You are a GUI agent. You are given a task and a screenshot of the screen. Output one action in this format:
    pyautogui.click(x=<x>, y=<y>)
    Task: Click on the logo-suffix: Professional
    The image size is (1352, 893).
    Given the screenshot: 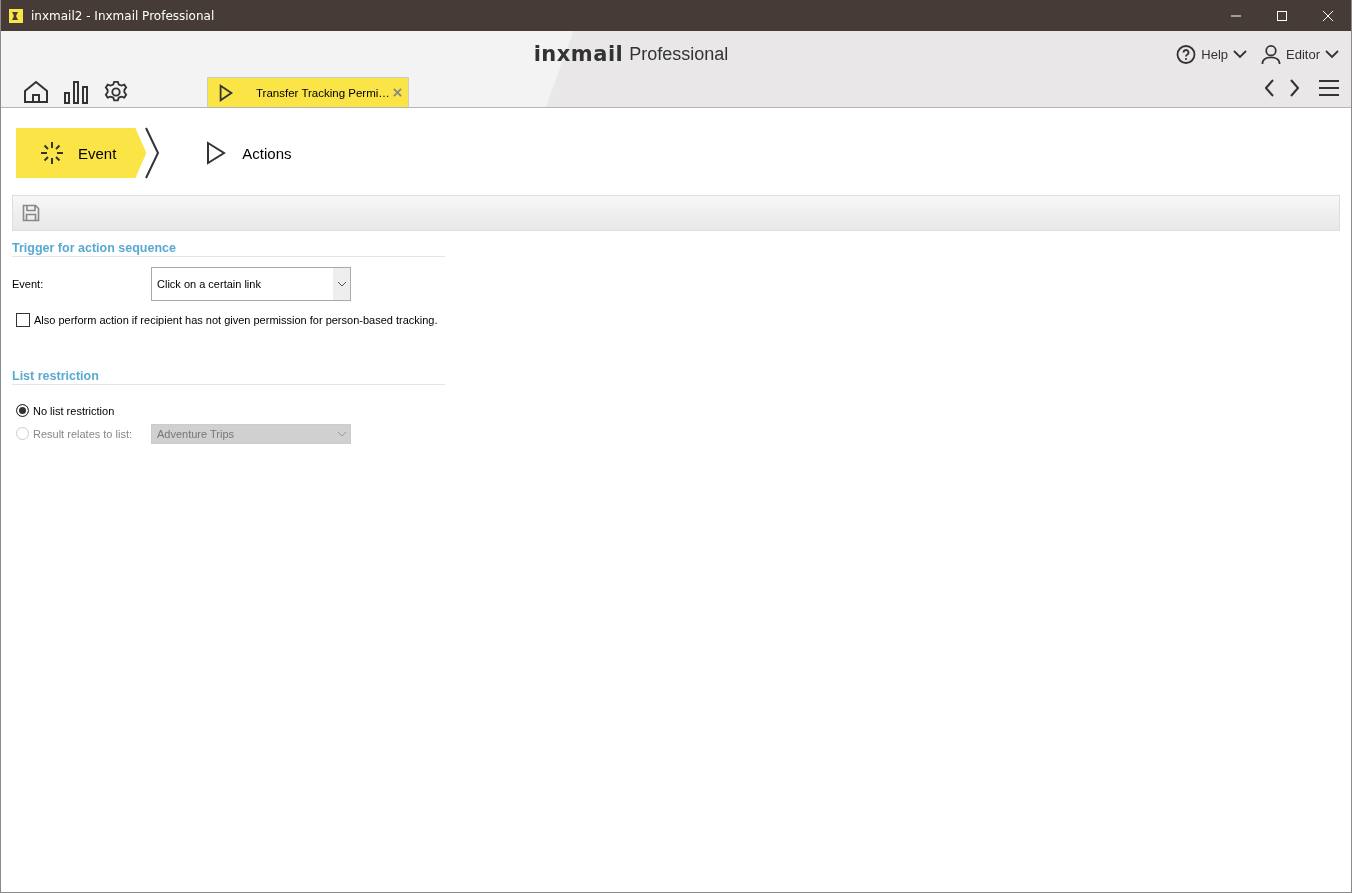 What is the action you would take?
    pyautogui.click(x=679, y=54)
    